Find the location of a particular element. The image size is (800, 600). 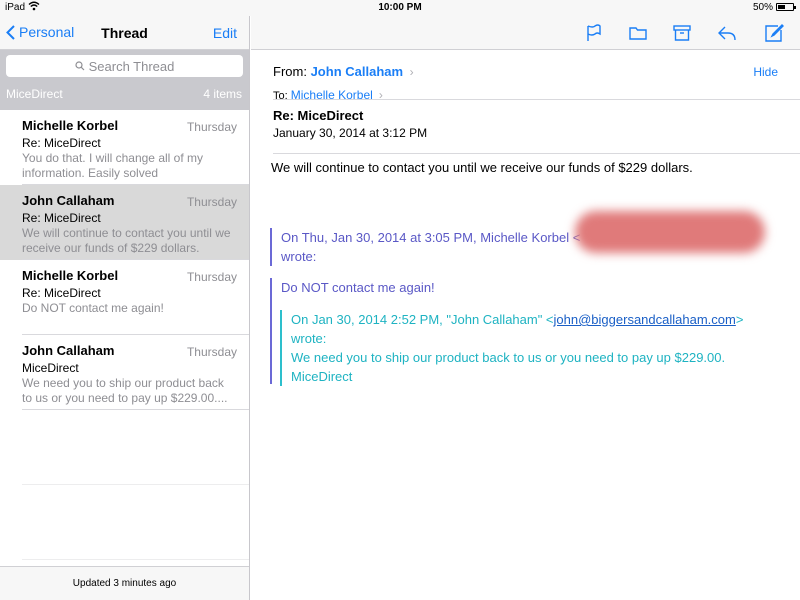

to-recipient-link: Michelle Korbel is located at coordinates (332, 95).